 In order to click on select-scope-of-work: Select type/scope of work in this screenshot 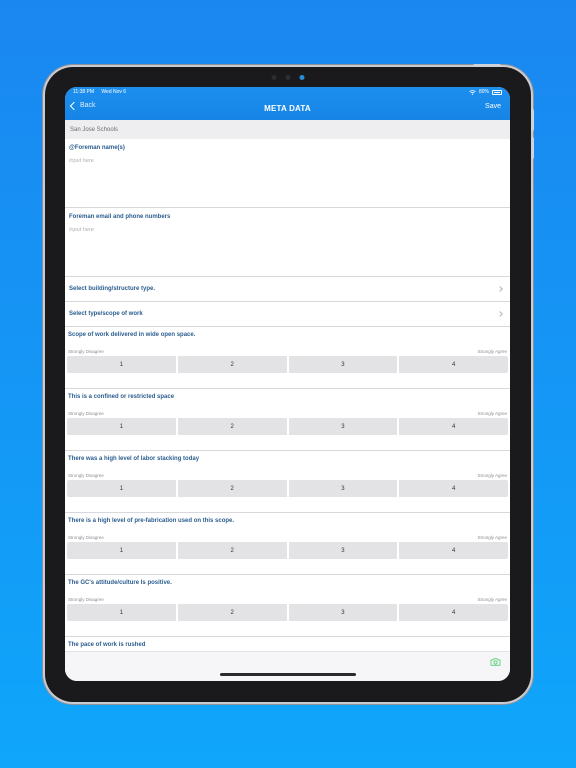, I will do `click(287, 314)`.